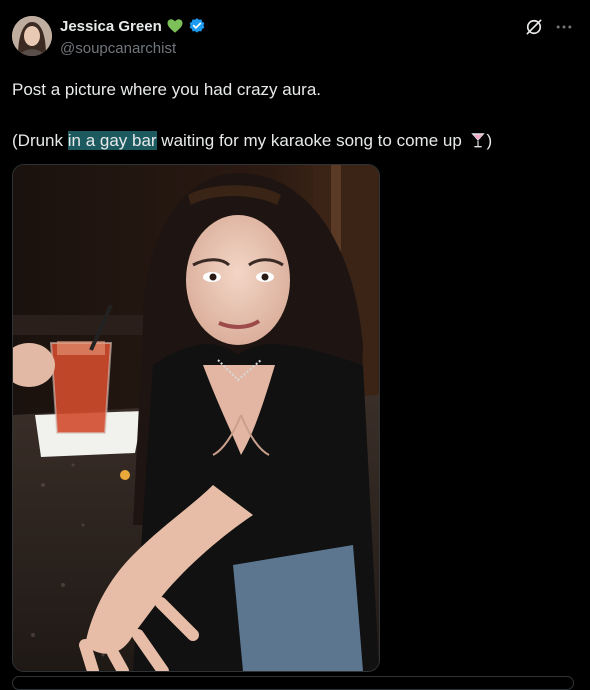 The width and height of the screenshot is (590, 690). What do you see at coordinates (32, 36) in the screenshot?
I see `avatar` at bounding box center [32, 36].